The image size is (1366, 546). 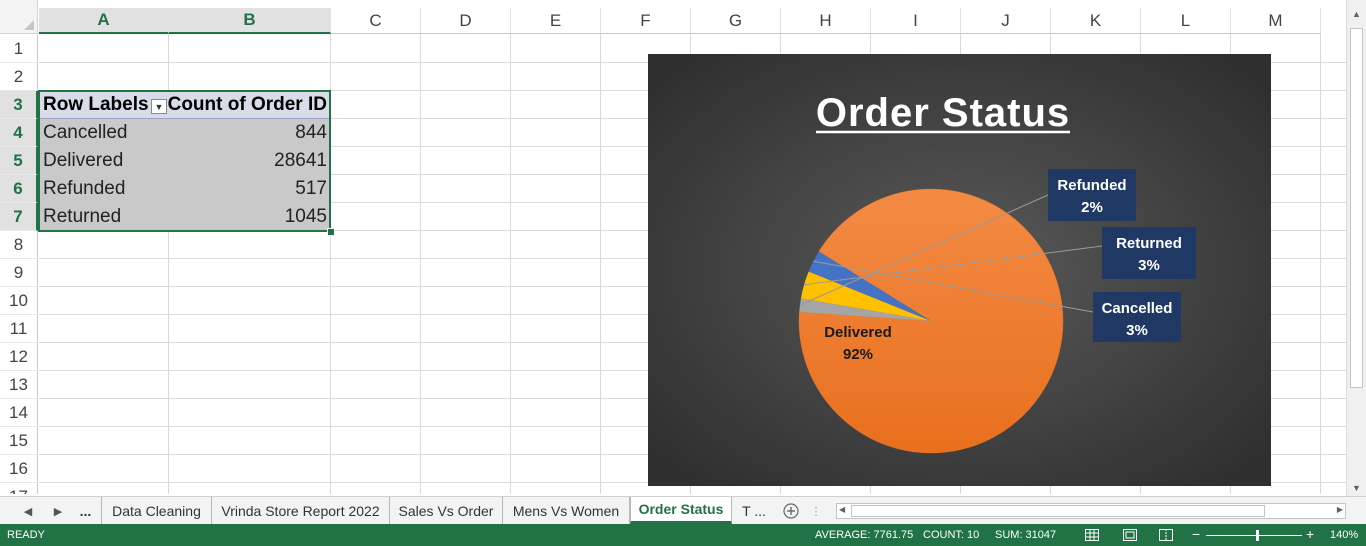 I want to click on row-header-16: 16, so click(x=19, y=469).